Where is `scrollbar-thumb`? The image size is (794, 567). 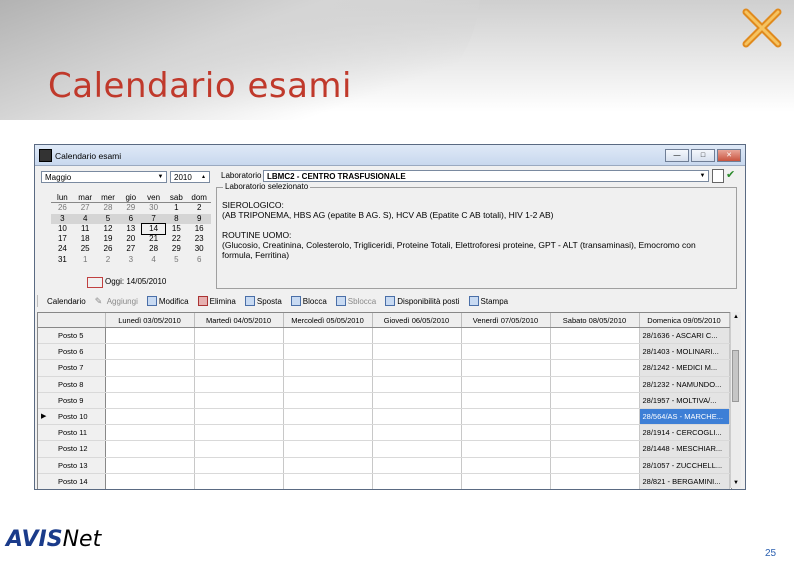
scrollbar-thumb is located at coordinates (735, 376).